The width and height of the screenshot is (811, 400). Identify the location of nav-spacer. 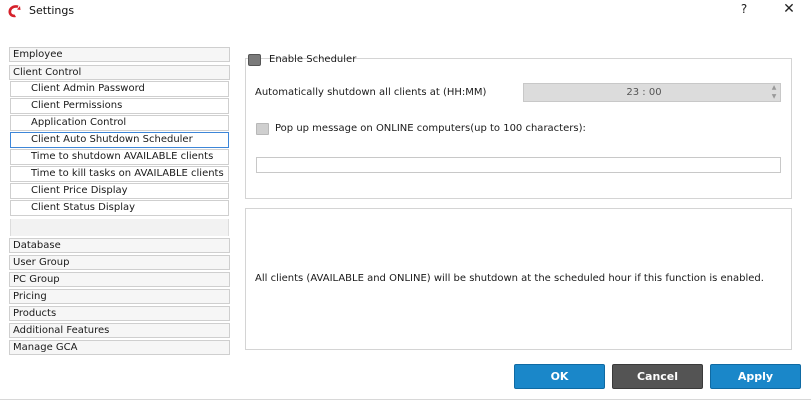
(119, 227).